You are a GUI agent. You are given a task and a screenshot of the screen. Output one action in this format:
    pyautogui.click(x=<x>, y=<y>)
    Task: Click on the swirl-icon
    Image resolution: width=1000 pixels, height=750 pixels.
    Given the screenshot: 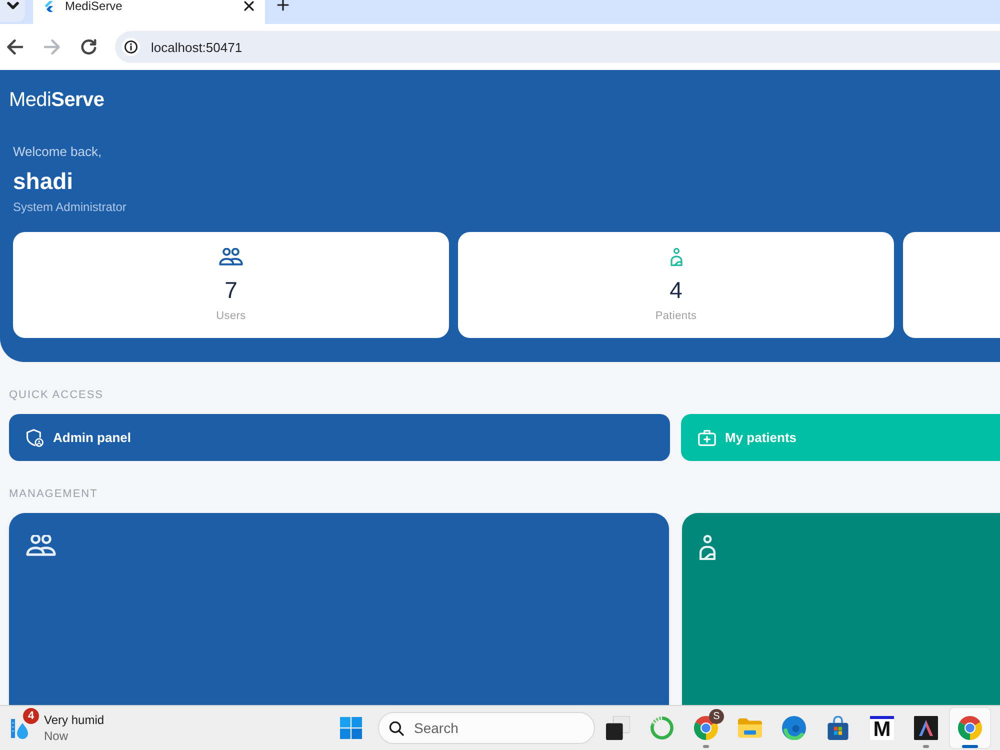 What is the action you would take?
    pyautogui.click(x=794, y=728)
    